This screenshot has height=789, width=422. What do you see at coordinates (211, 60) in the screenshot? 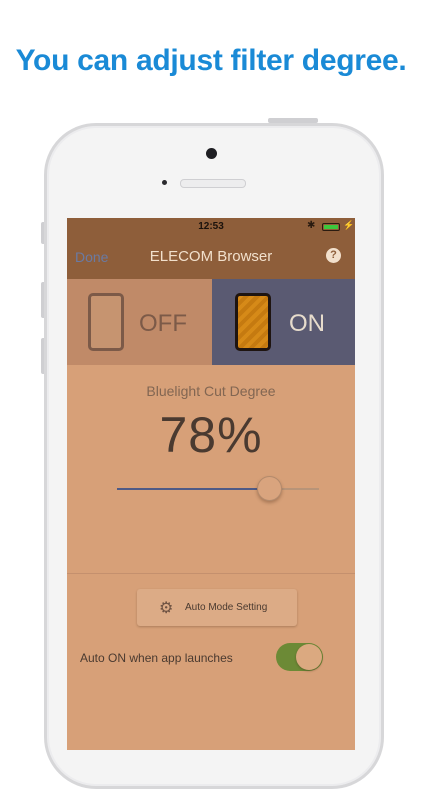
I see `headline: You can adjust filter degree.` at bounding box center [211, 60].